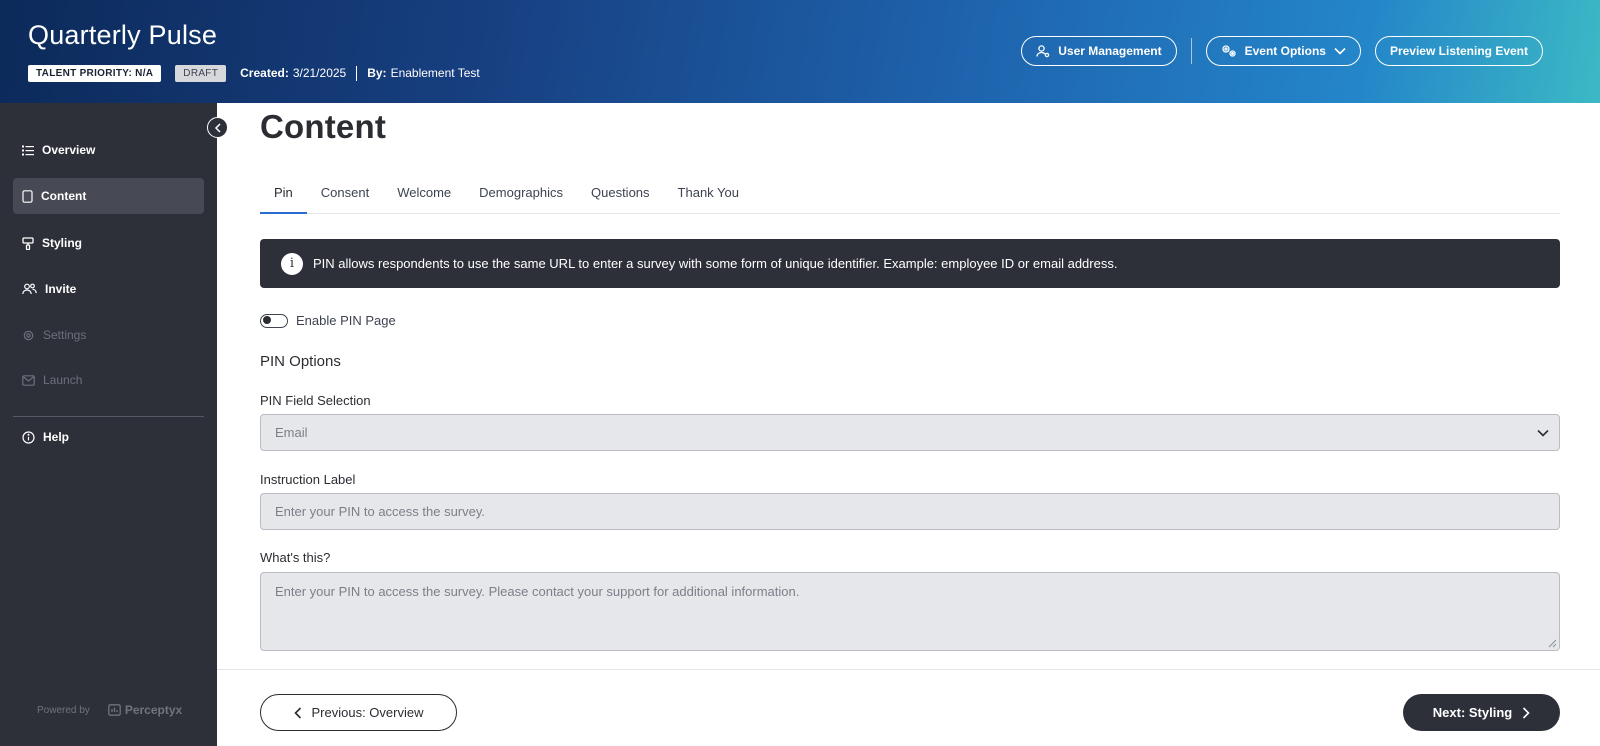  I want to click on user-gear-icon, so click(1043, 51).